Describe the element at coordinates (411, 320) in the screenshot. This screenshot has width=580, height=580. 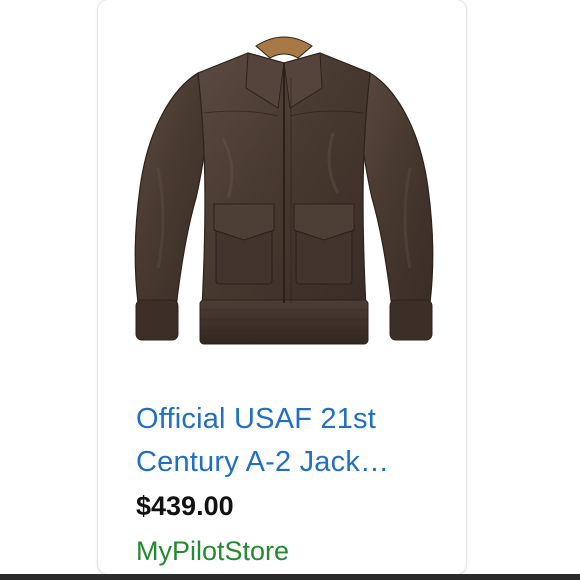
I see `right-cuff` at that location.